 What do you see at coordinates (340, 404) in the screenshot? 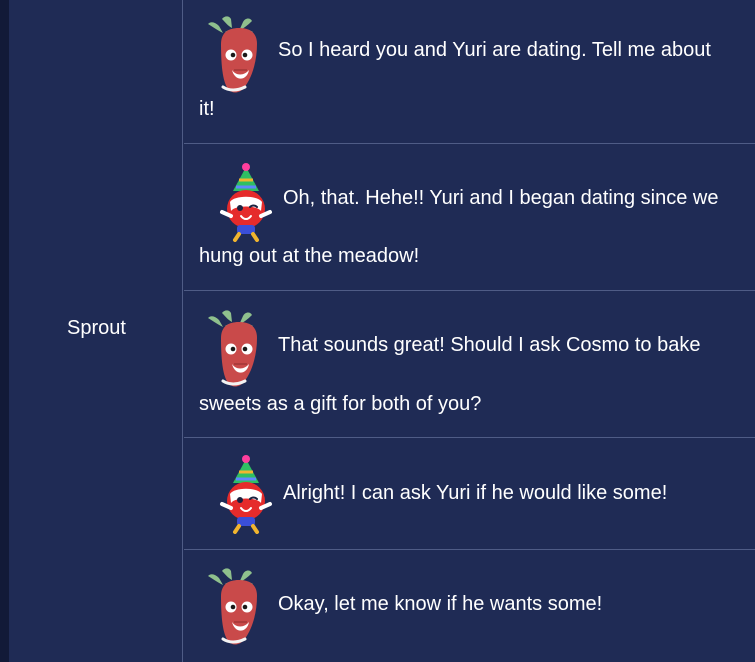
I see `message-text-line-2: sweets as a gift for both of you?` at bounding box center [340, 404].